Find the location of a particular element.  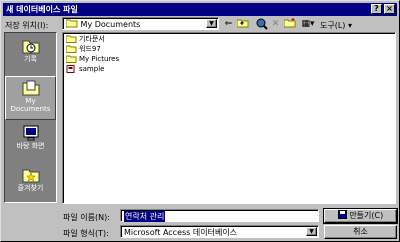

filetype-combo: Microsoft Access 데이터베이스 ▼ is located at coordinates (219, 231).